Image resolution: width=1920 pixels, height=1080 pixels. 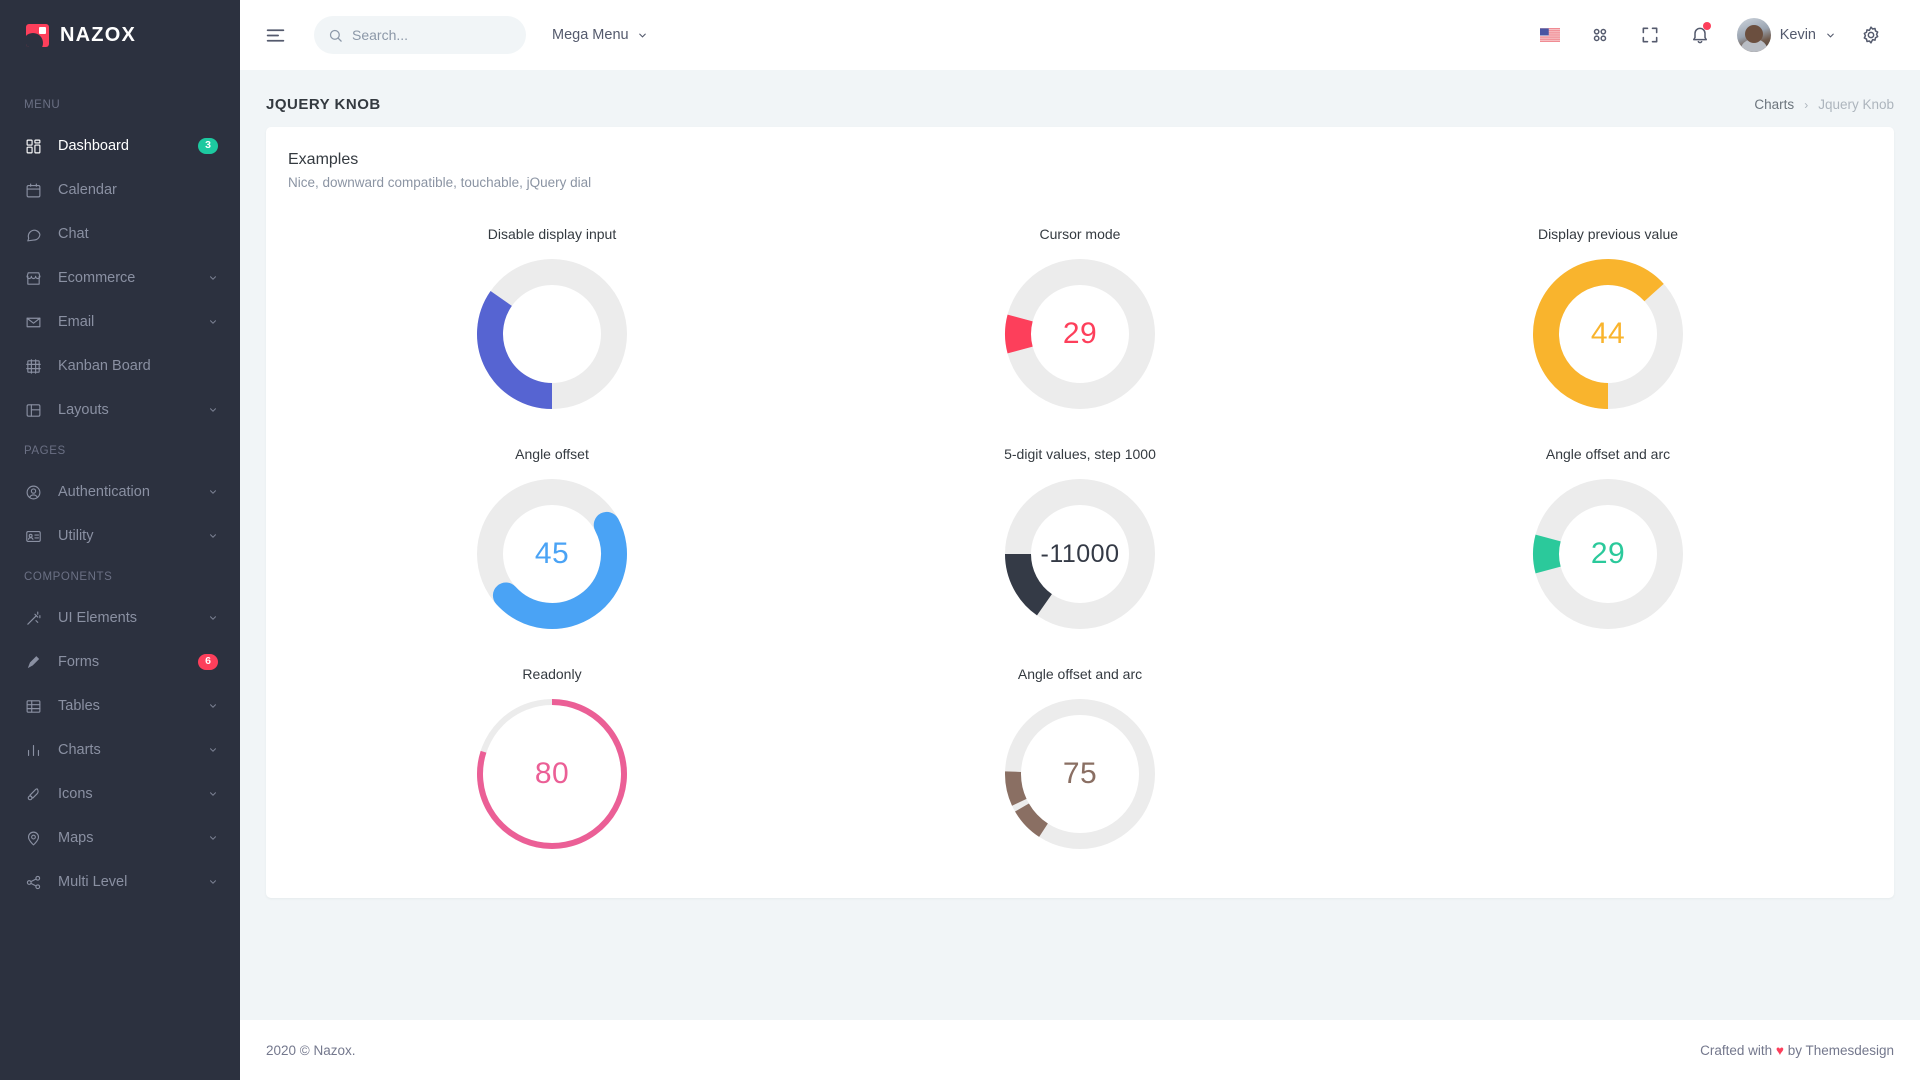 What do you see at coordinates (275, 35) in the screenshot?
I see `hamburger-icon` at bounding box center [275, 35].